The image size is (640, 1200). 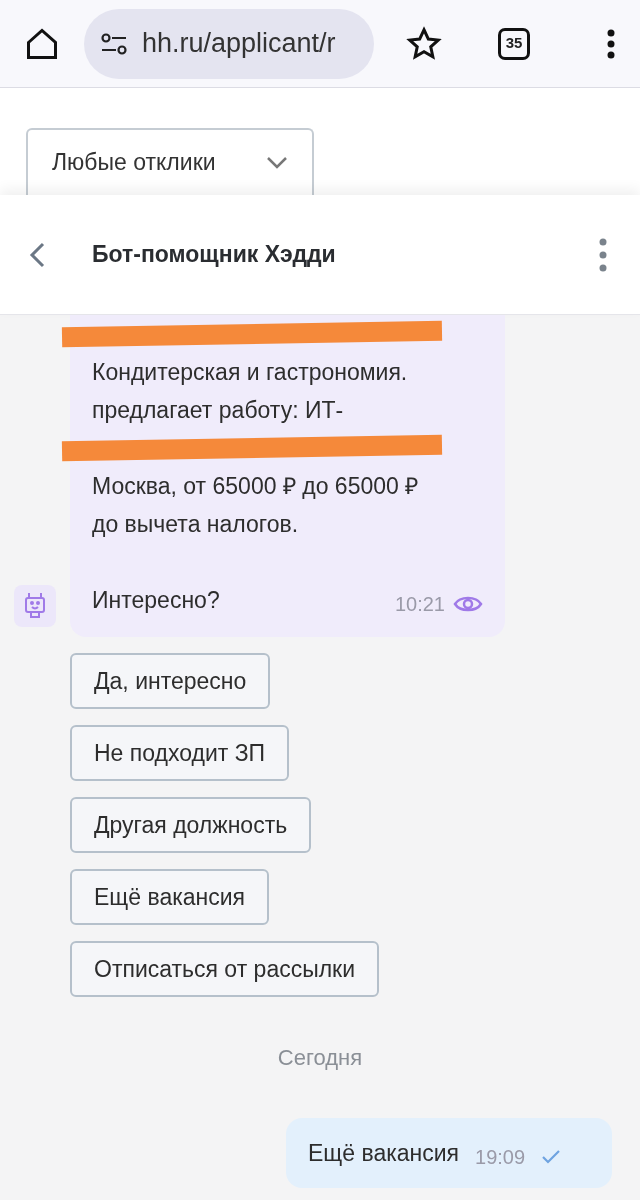 What do you see at coordinates (250, 372) in the screenshot?
I see `message-line: Кондитерская и гастрономия.` at bounding box center [250, 372].